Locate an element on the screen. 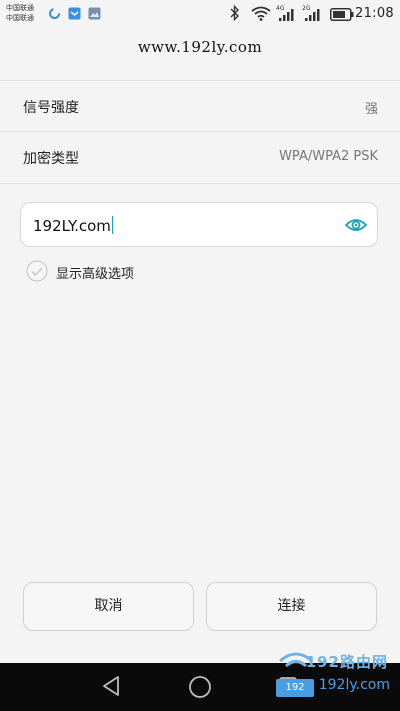 Image resolution: width=400 pixels, height=711 pixels. checkbox-circle-icon is located at coordinates (37, 271).